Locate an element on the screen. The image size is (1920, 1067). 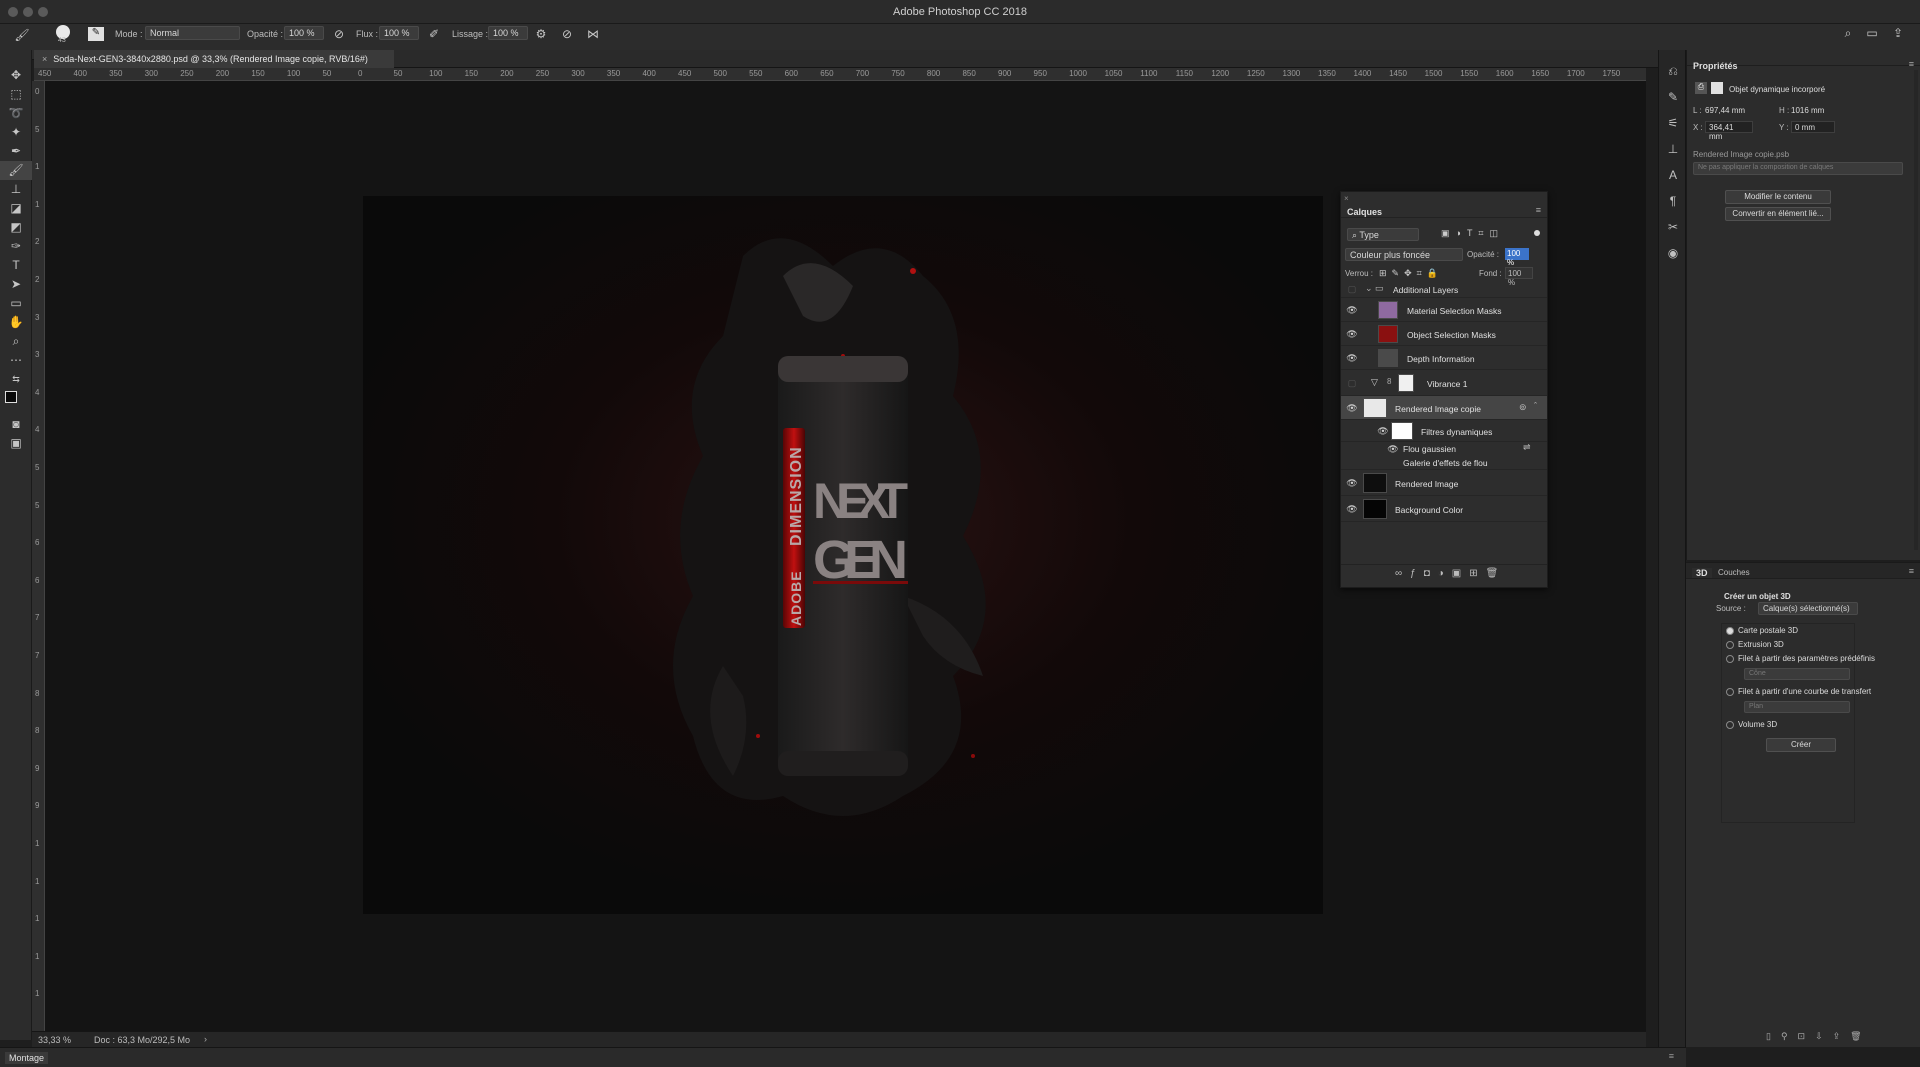
layer-row: ▢ ⌄ ▭ Additional Layers is located at coordinates (1444, 289).